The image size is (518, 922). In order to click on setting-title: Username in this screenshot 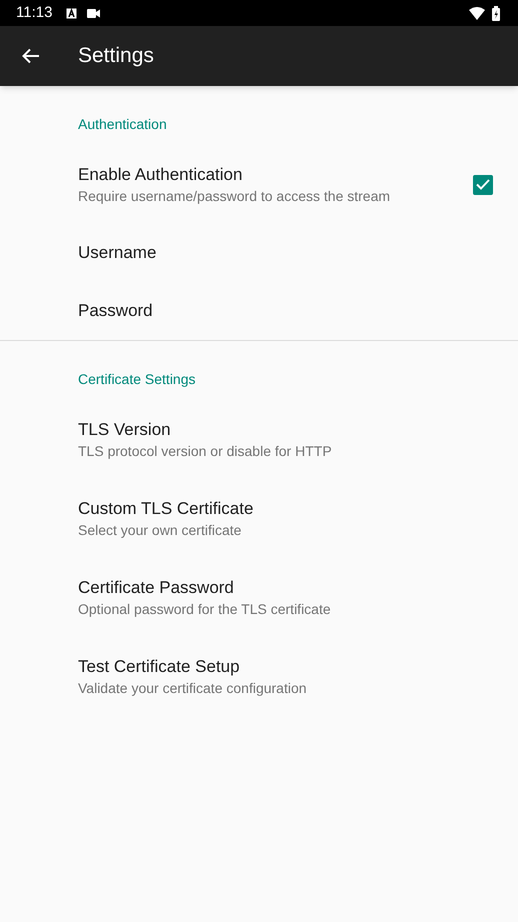, I will do `click(285, 253)`.